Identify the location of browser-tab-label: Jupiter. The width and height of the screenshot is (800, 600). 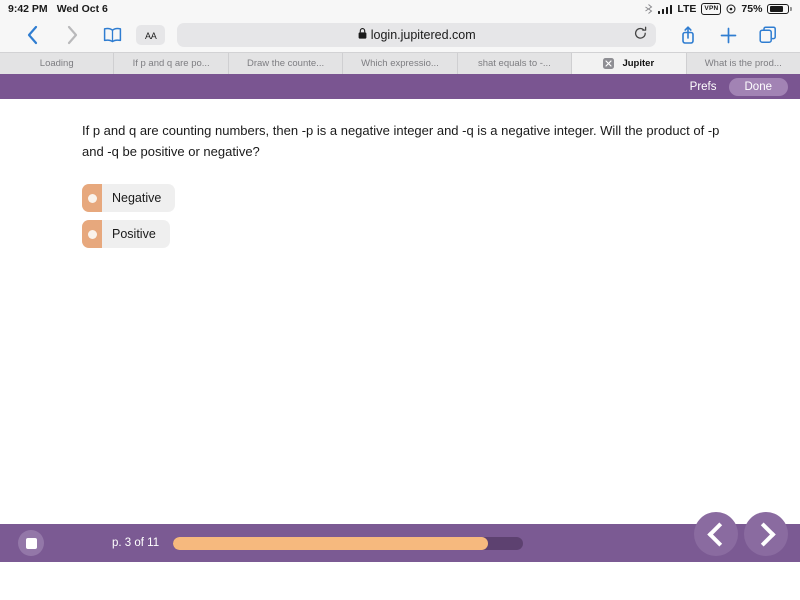
(638, 63).